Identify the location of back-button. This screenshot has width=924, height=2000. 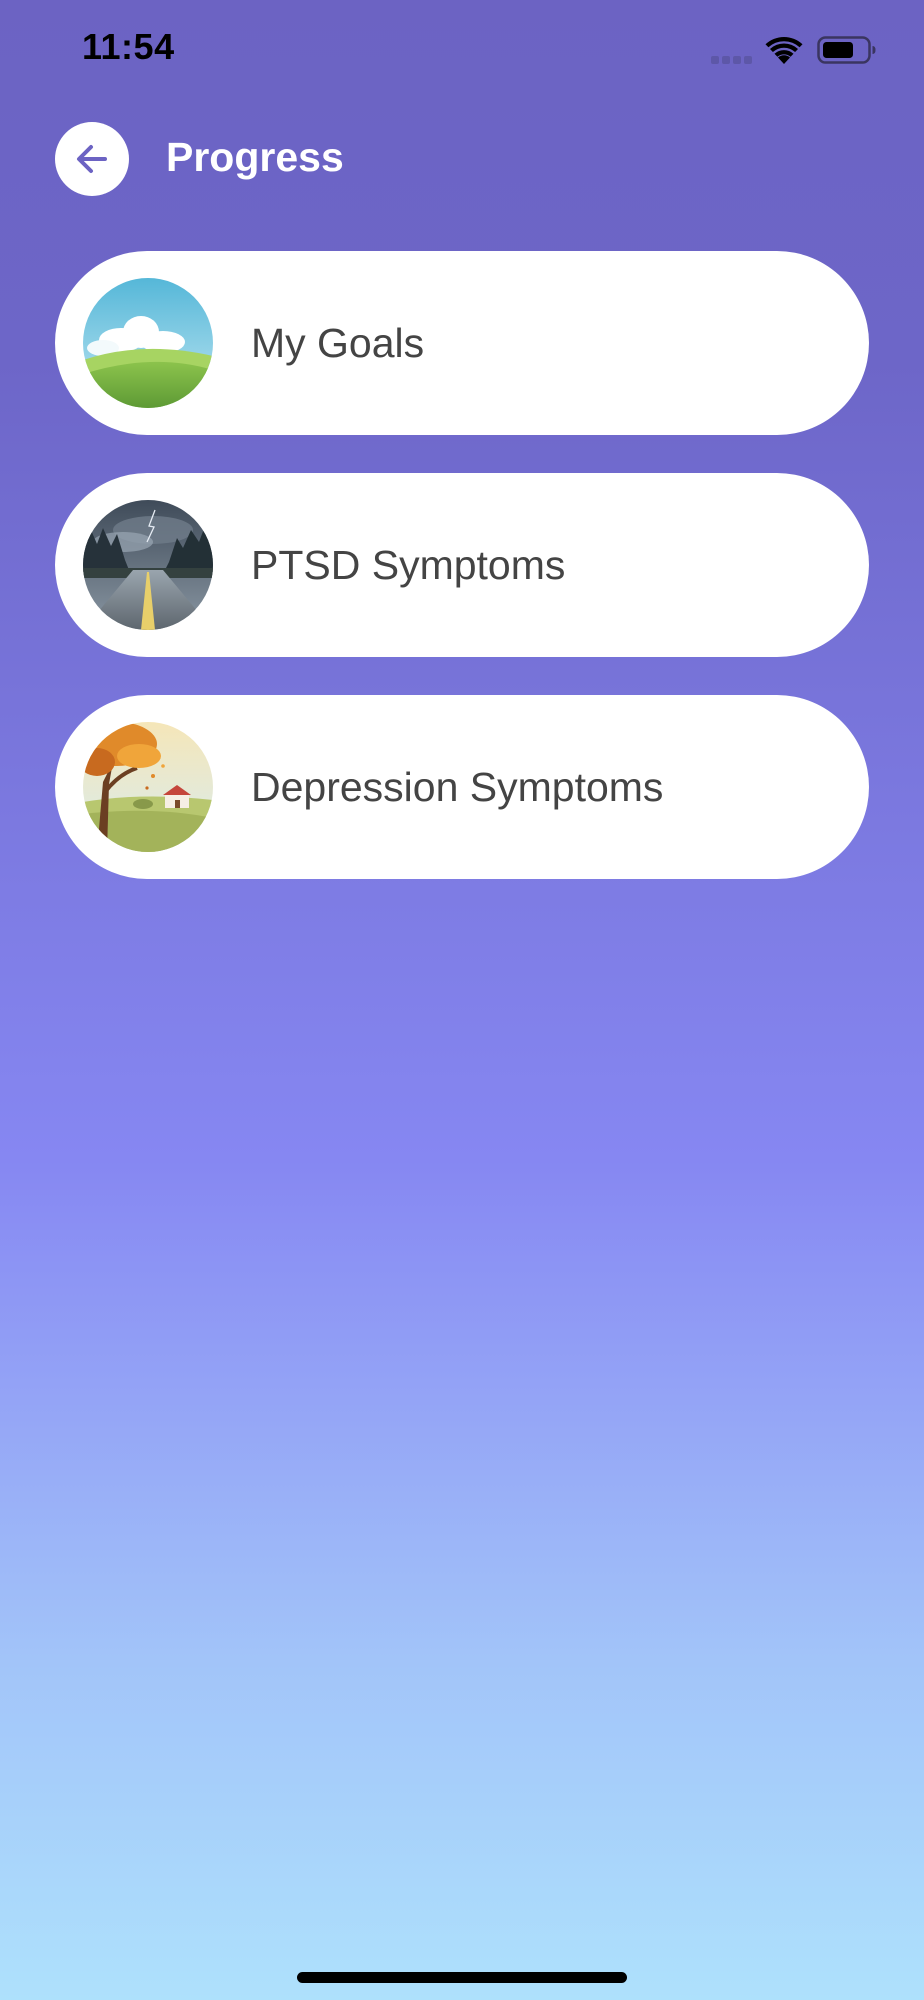
(92, 159).